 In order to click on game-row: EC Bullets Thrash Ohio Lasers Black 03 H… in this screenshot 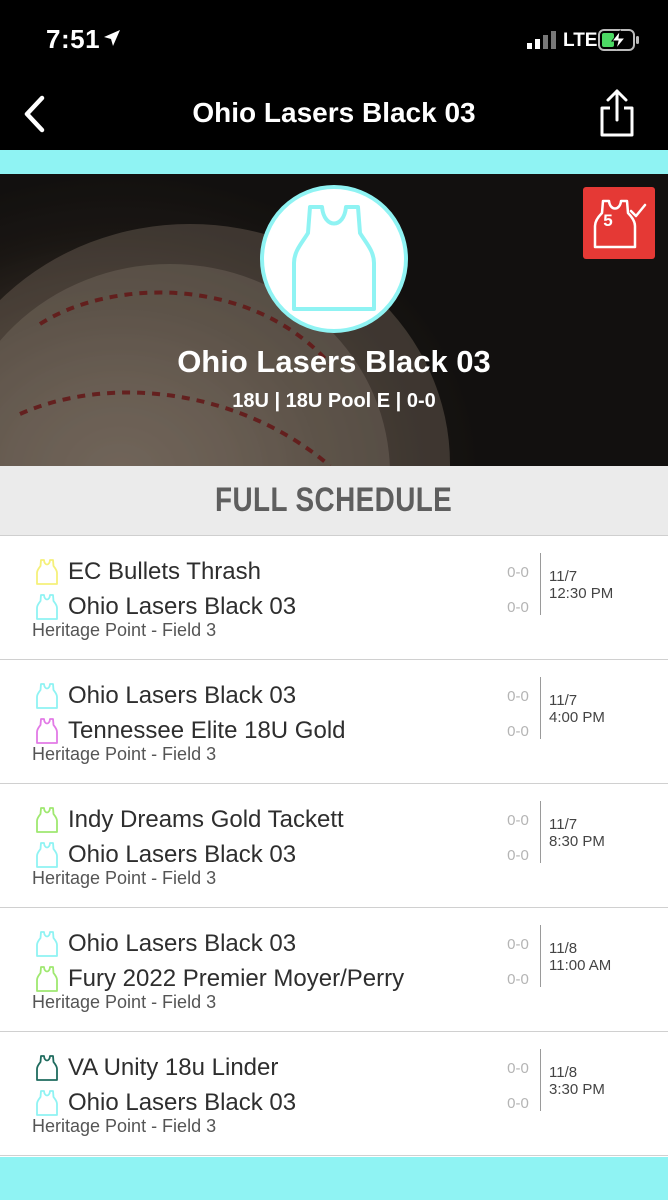, I will do `click(334, 598)`.